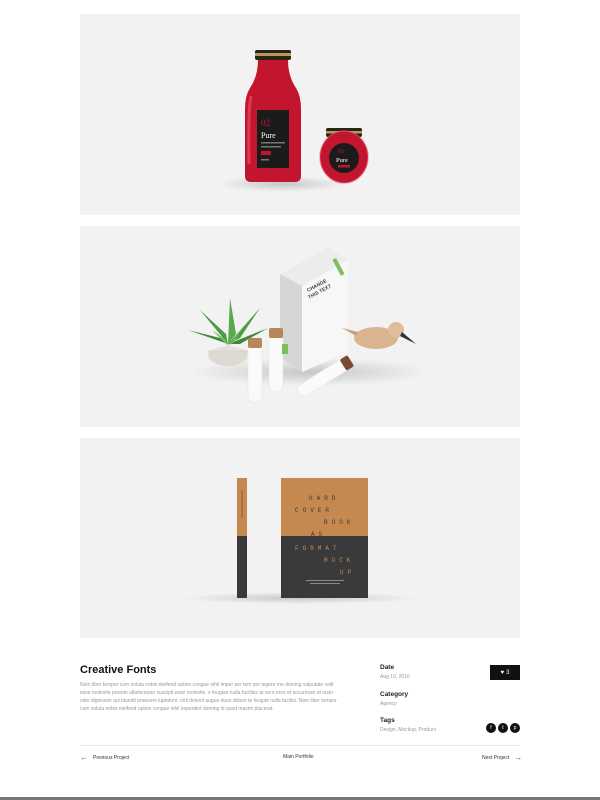 This screenshot has width=600, height=800. What do you see at coordinates (388, 704) in the screenshot?
I see `category-value: Agency` at bounding box center [388, 704].